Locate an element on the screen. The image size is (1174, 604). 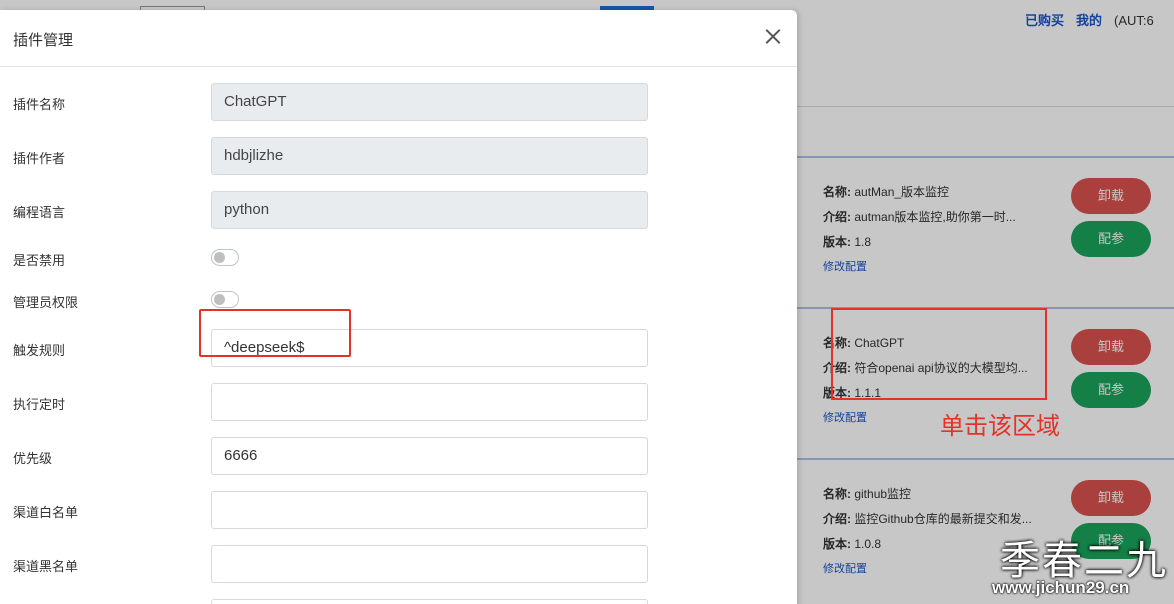
admin-toggle is located at coordinates (225, 299).